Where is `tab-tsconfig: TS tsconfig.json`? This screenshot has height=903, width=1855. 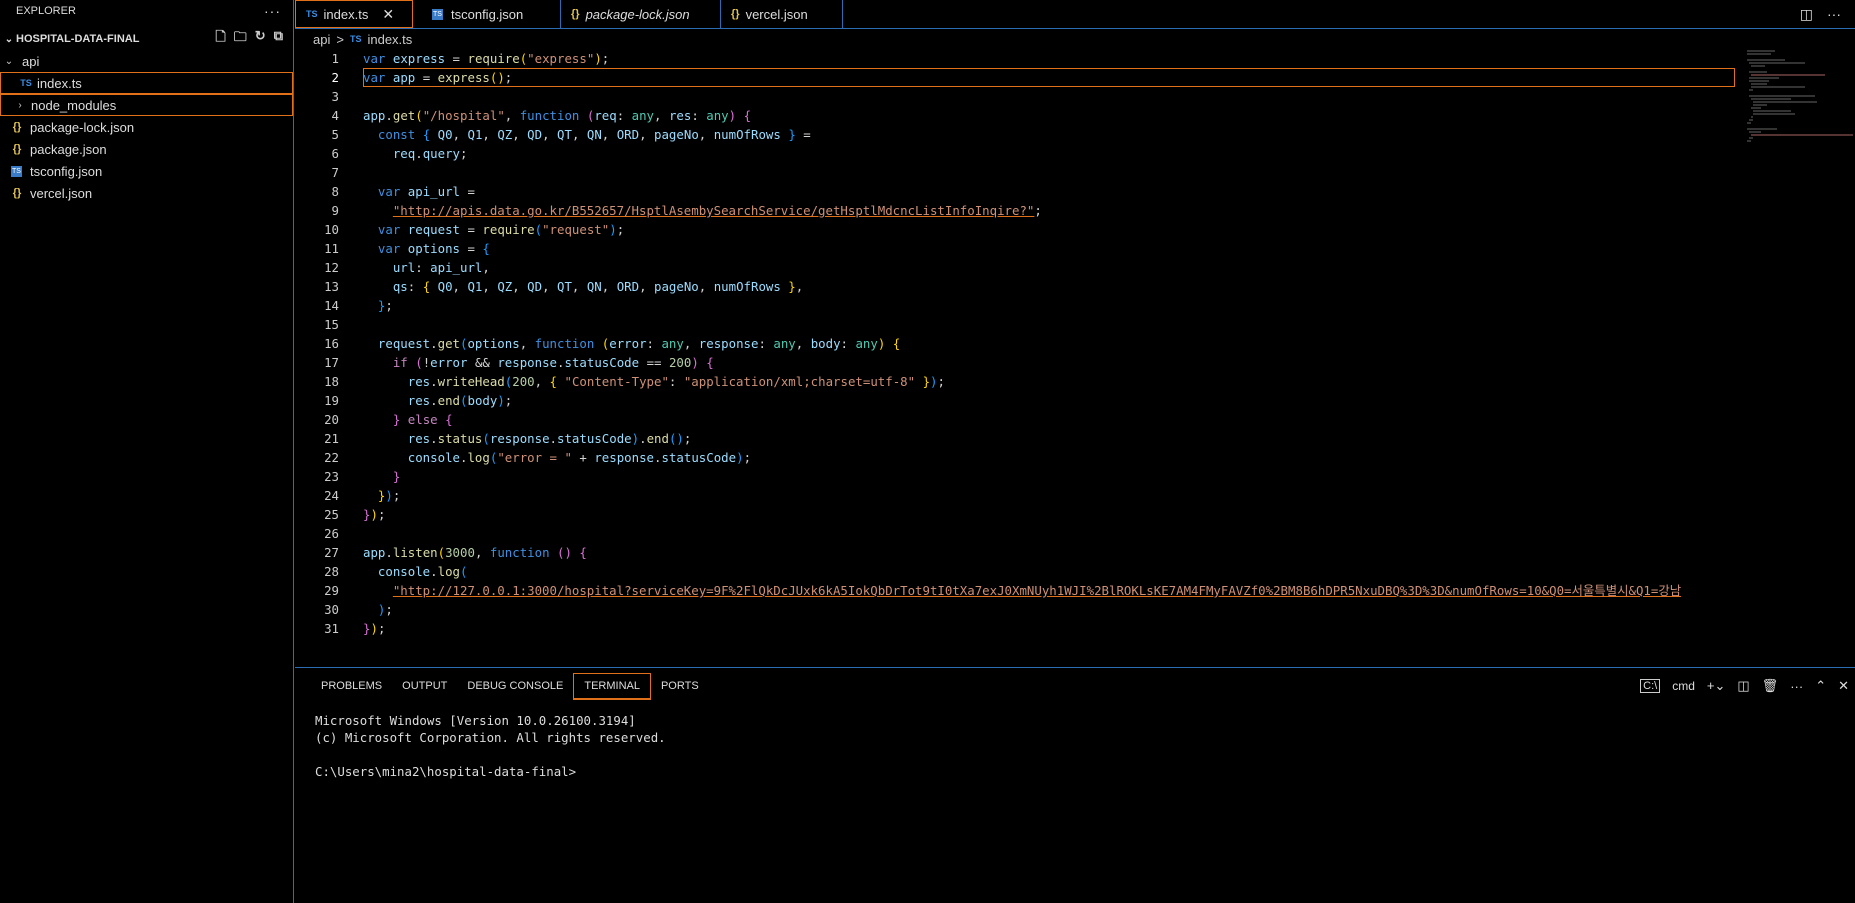 tab-tsconfig: TS tsconfig.json is located at coordinates (490, 14).